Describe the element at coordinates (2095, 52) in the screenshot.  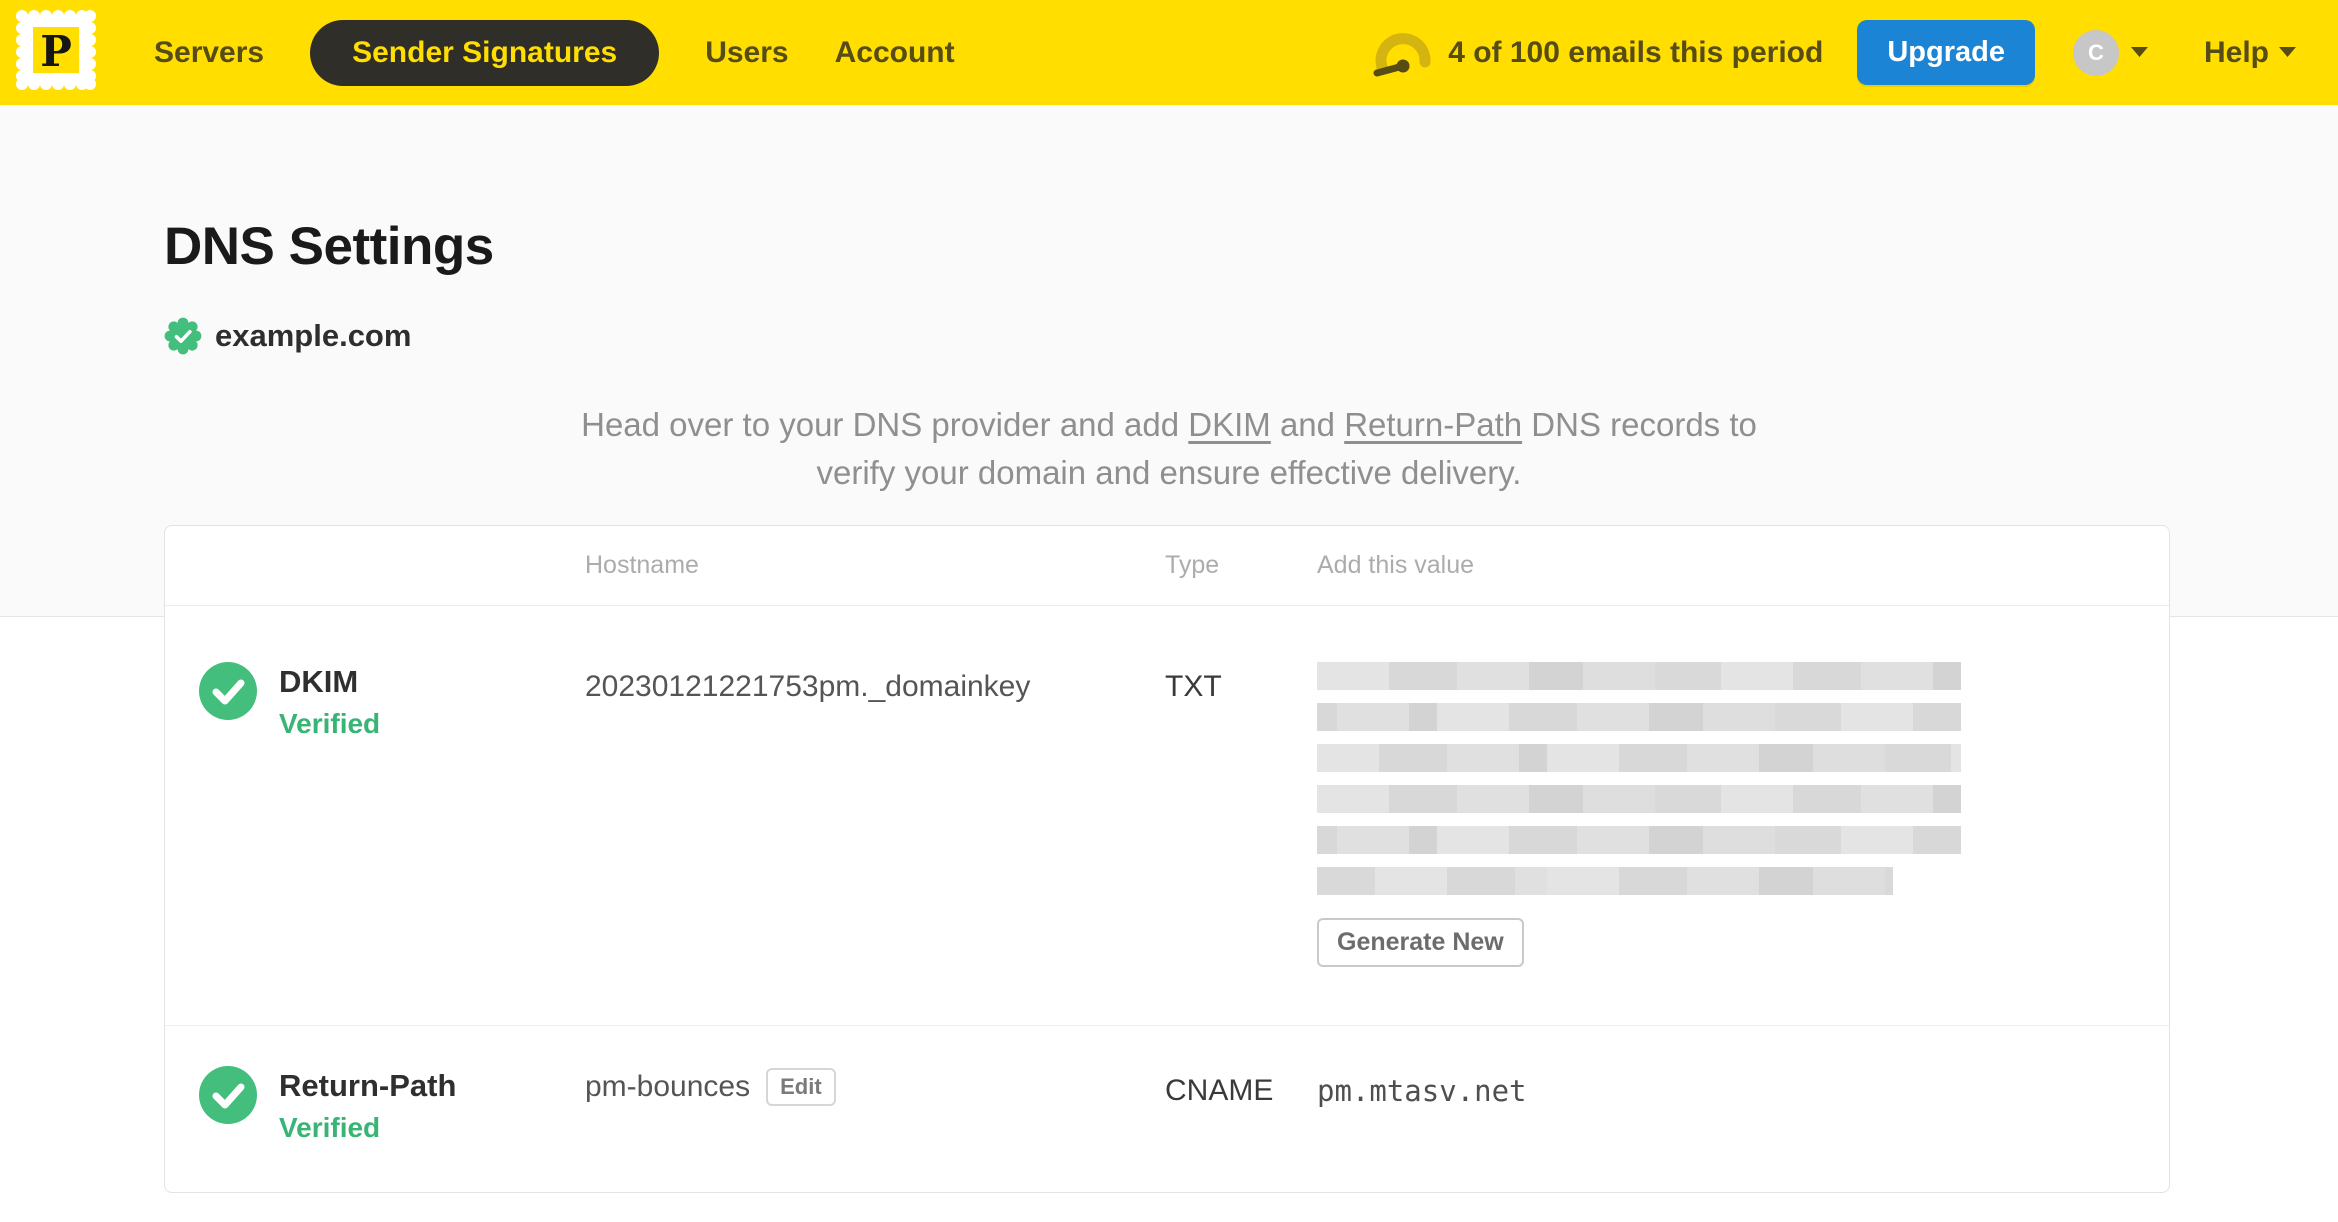
I see `avatar: C` at that location.